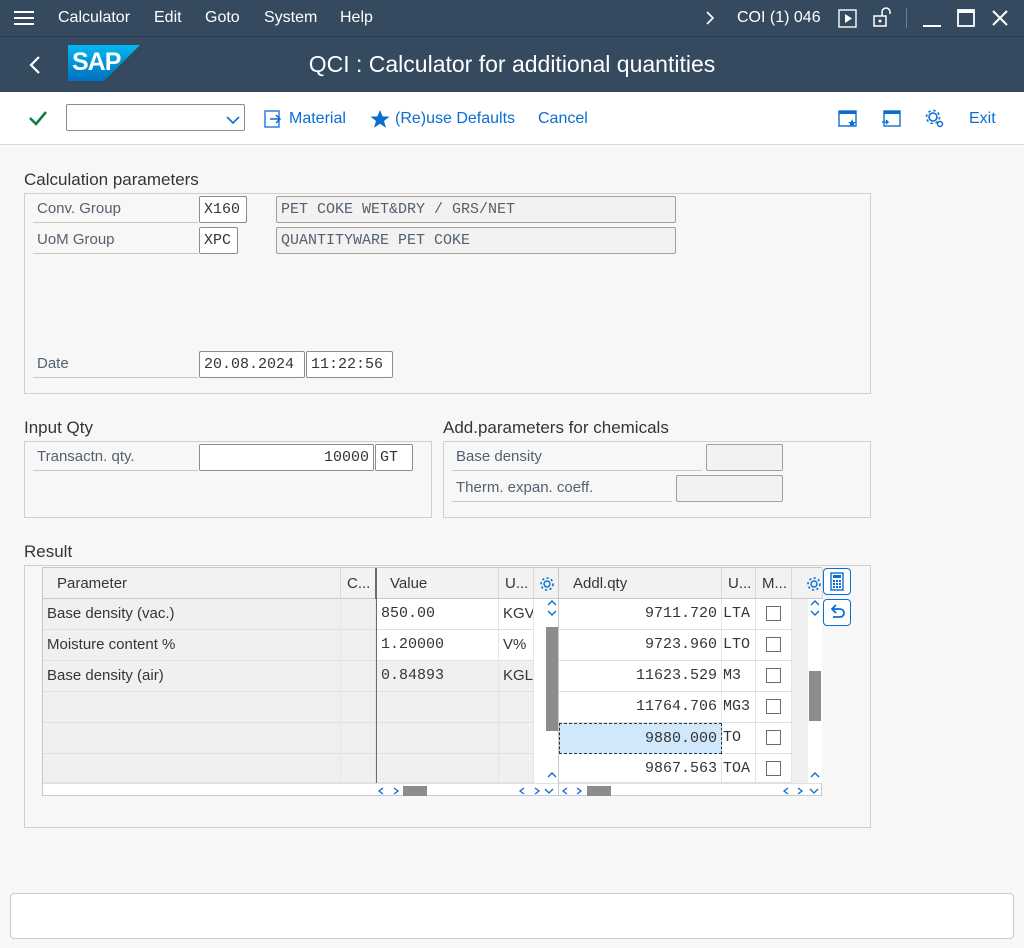 The image size is (1024, 948). Describe the element at coordinates (982, 119) in the screenshot. I see `exit-button: Exit` at that location.